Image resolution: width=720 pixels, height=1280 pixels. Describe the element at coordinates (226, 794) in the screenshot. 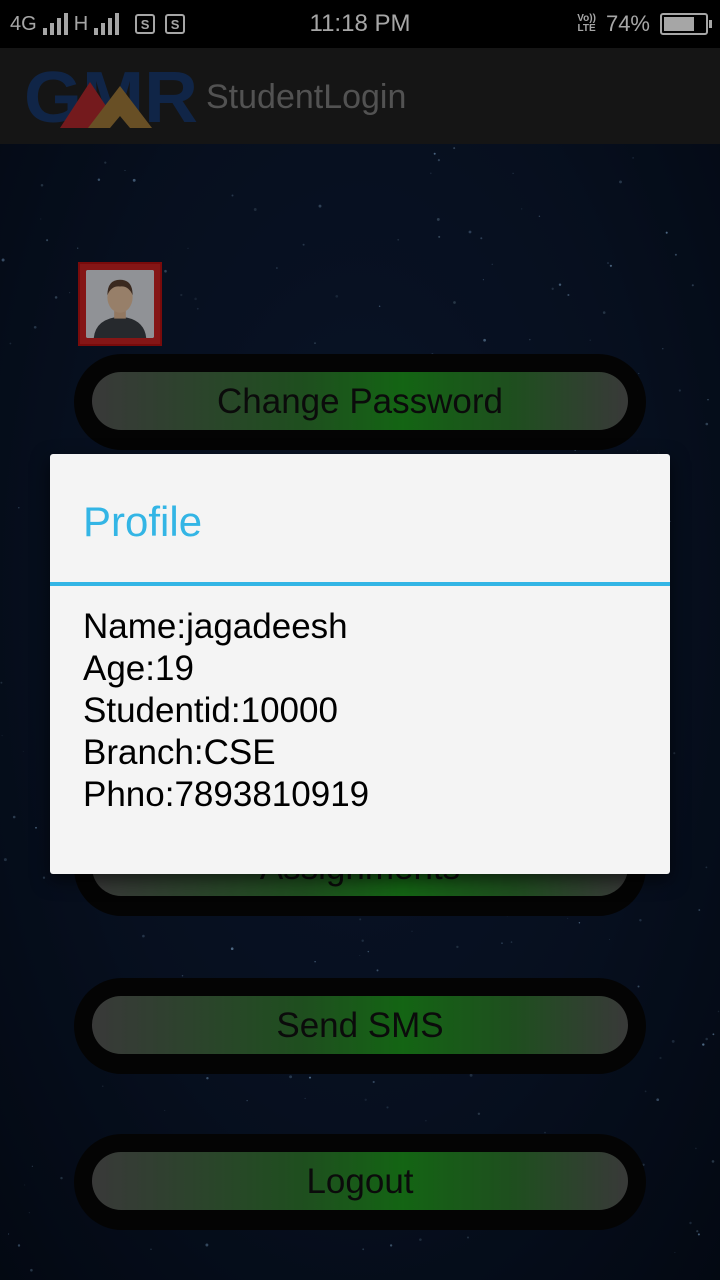

I see `profile-phone: Phno:7893810919` at that location.